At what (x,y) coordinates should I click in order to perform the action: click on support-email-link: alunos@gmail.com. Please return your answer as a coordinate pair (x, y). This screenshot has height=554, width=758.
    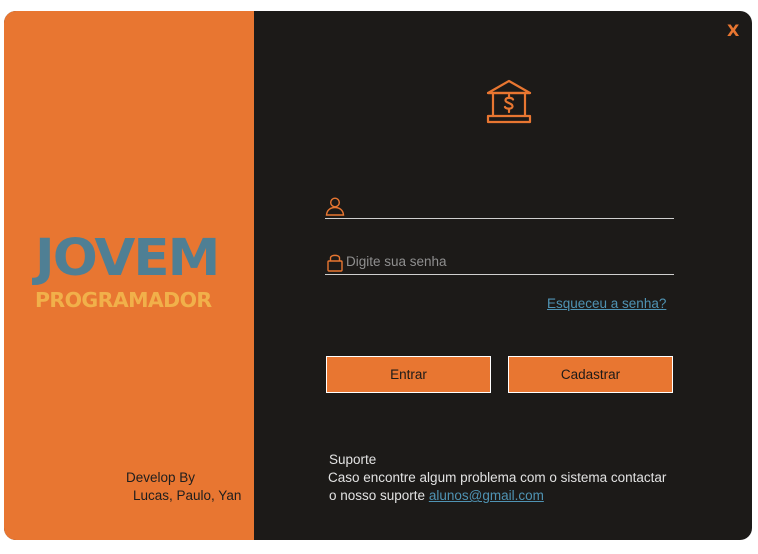
    Looking at the image, I should click on (486, 495).